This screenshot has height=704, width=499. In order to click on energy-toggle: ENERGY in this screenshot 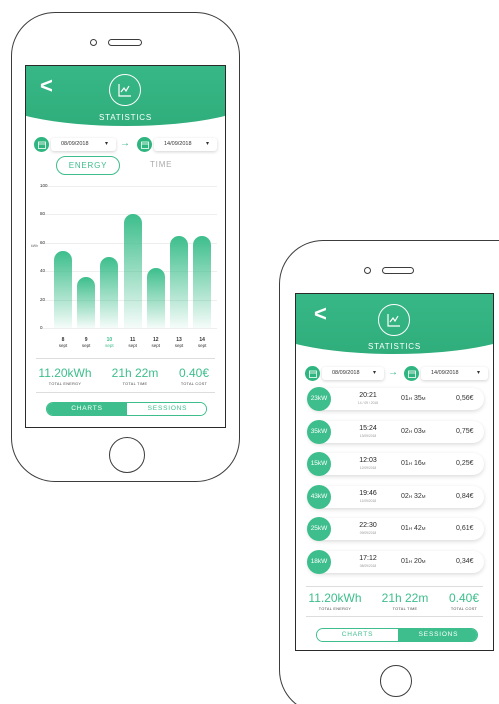, I will do `click(88, 165)`.